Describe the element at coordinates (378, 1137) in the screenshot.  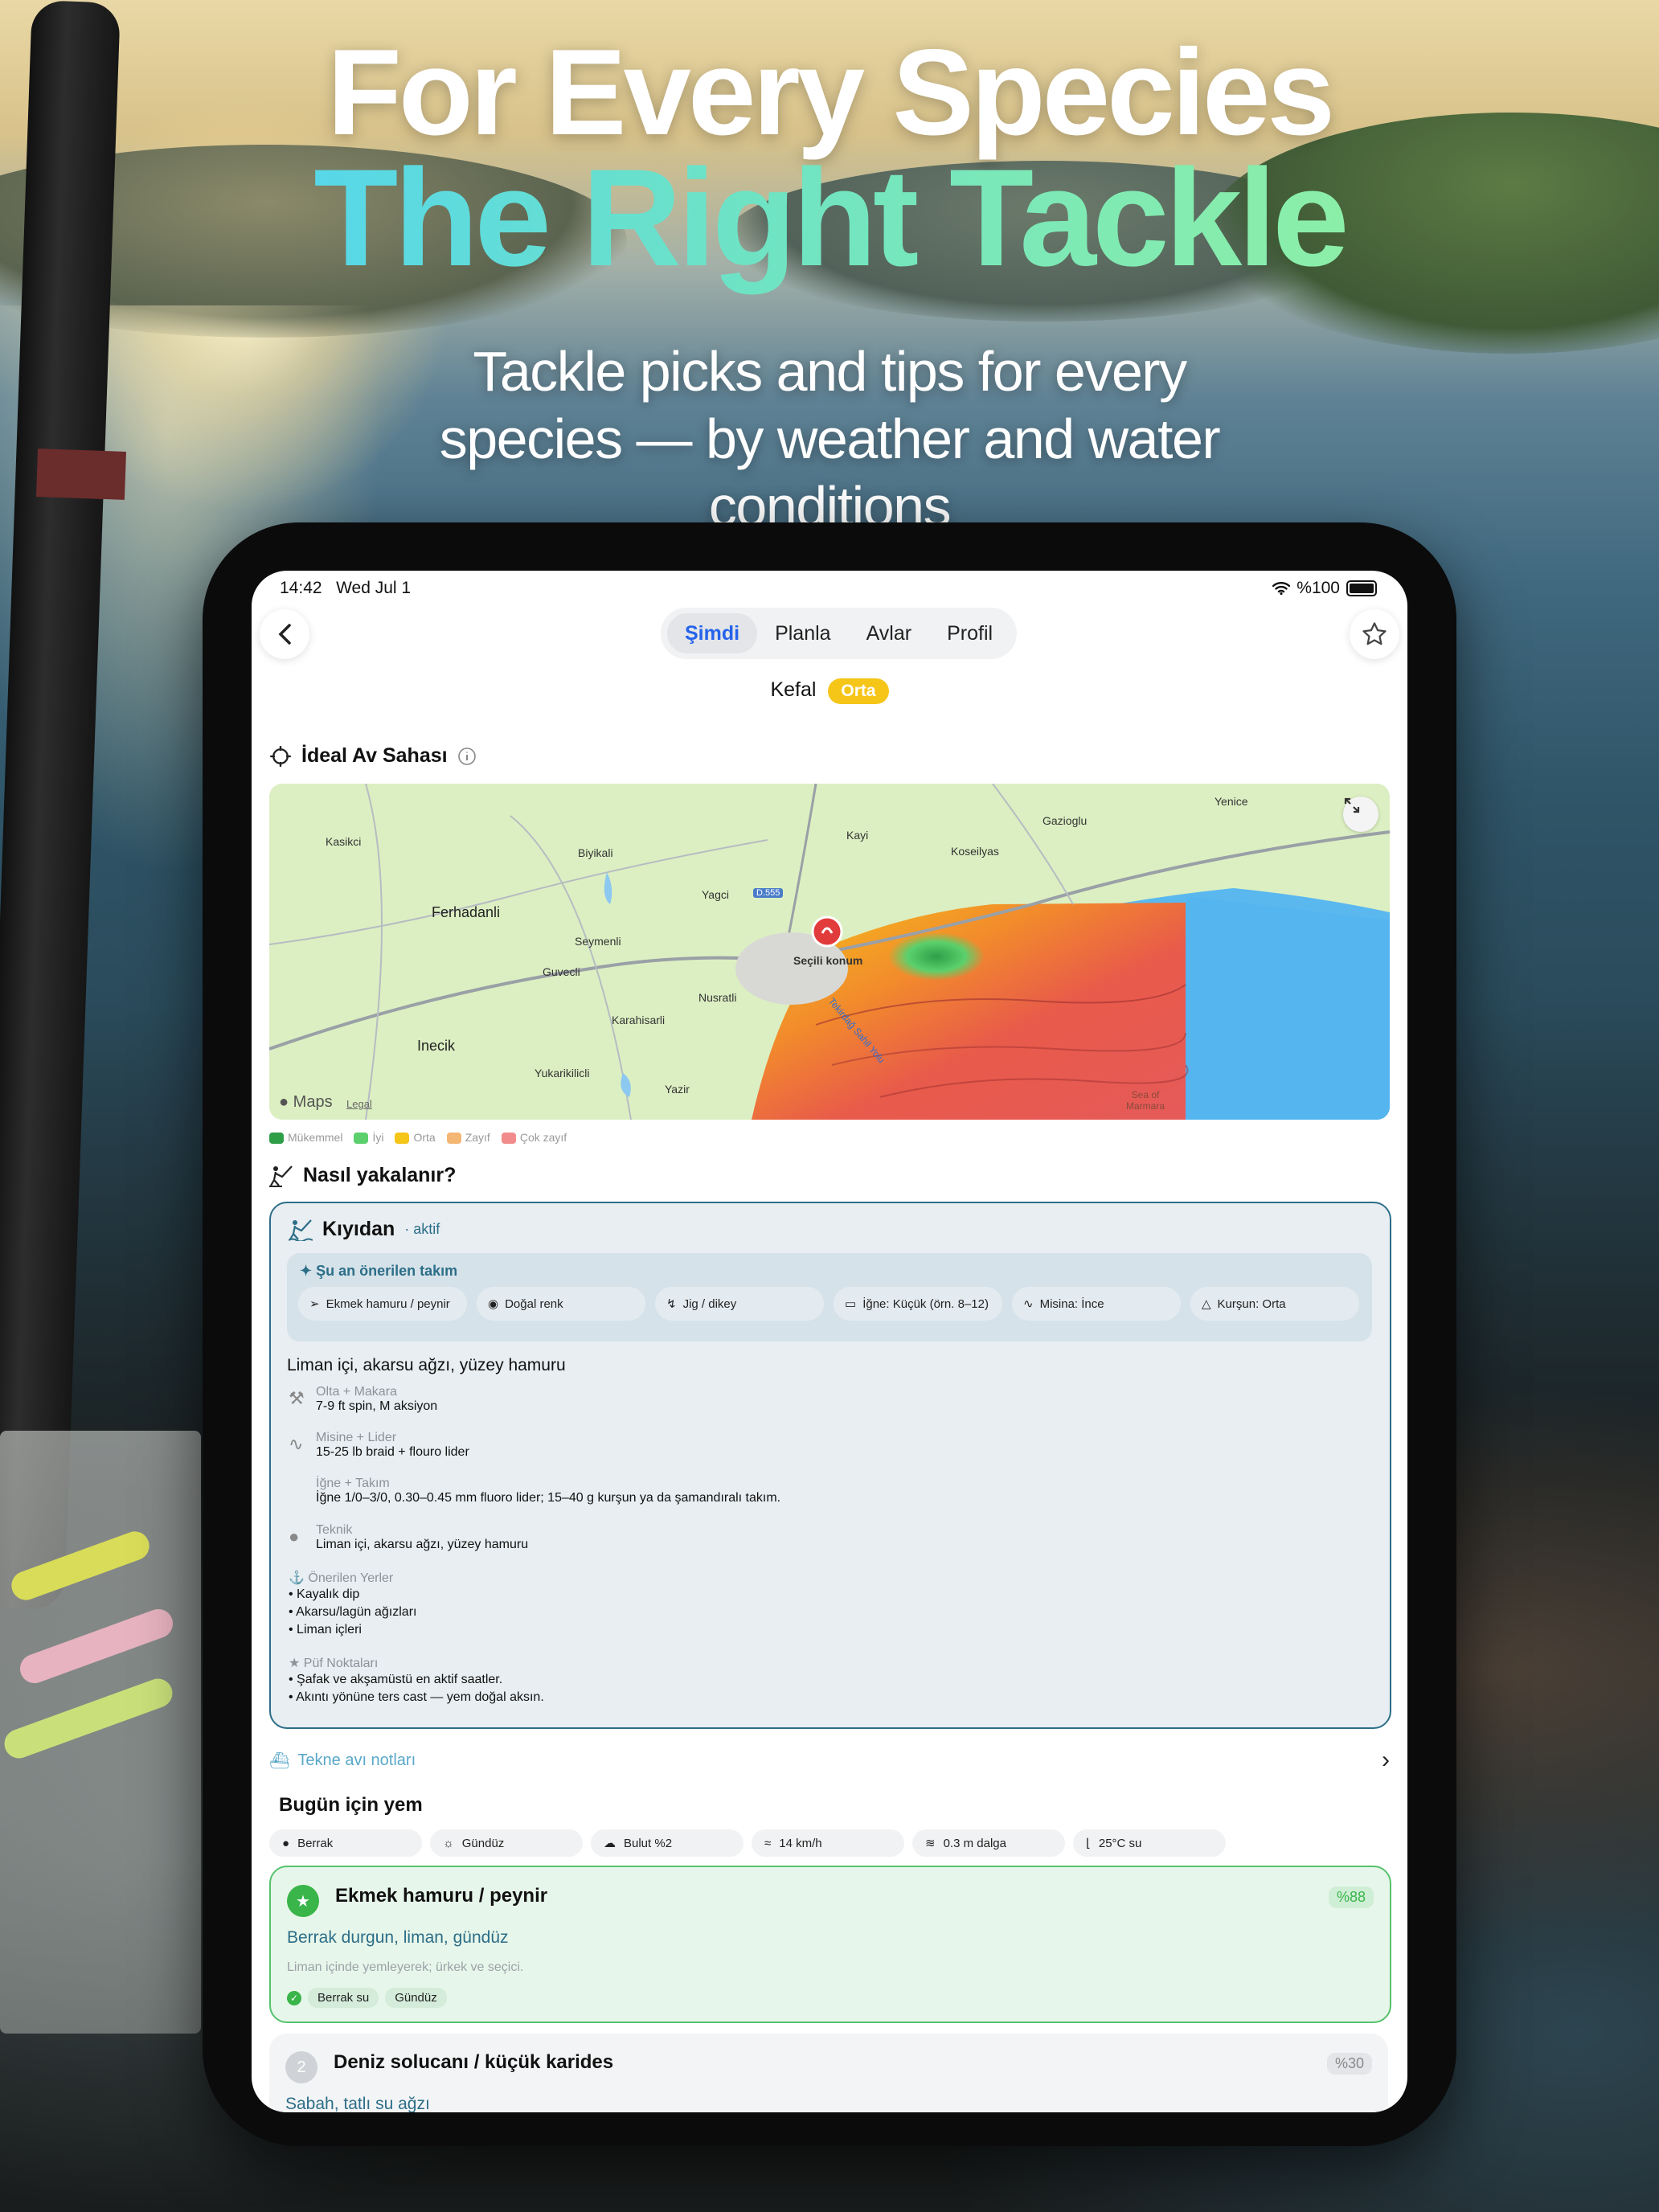
I see `legend-label: İyi` at that location.